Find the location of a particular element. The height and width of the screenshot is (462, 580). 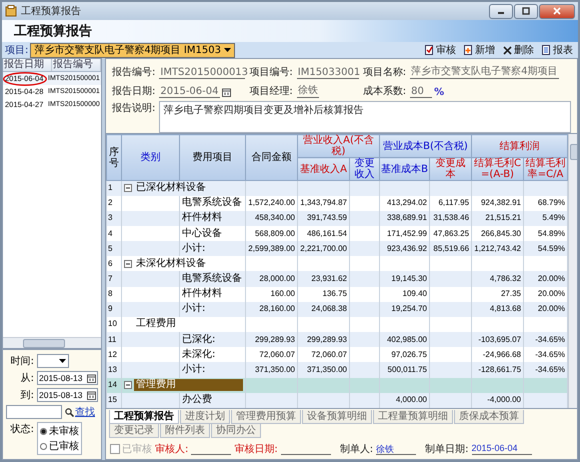

table-row: 7 电警系统设备 28,000.00 23,931.62 19,145.30 4,786.32 20.00% is located at coordinates (337, 279).